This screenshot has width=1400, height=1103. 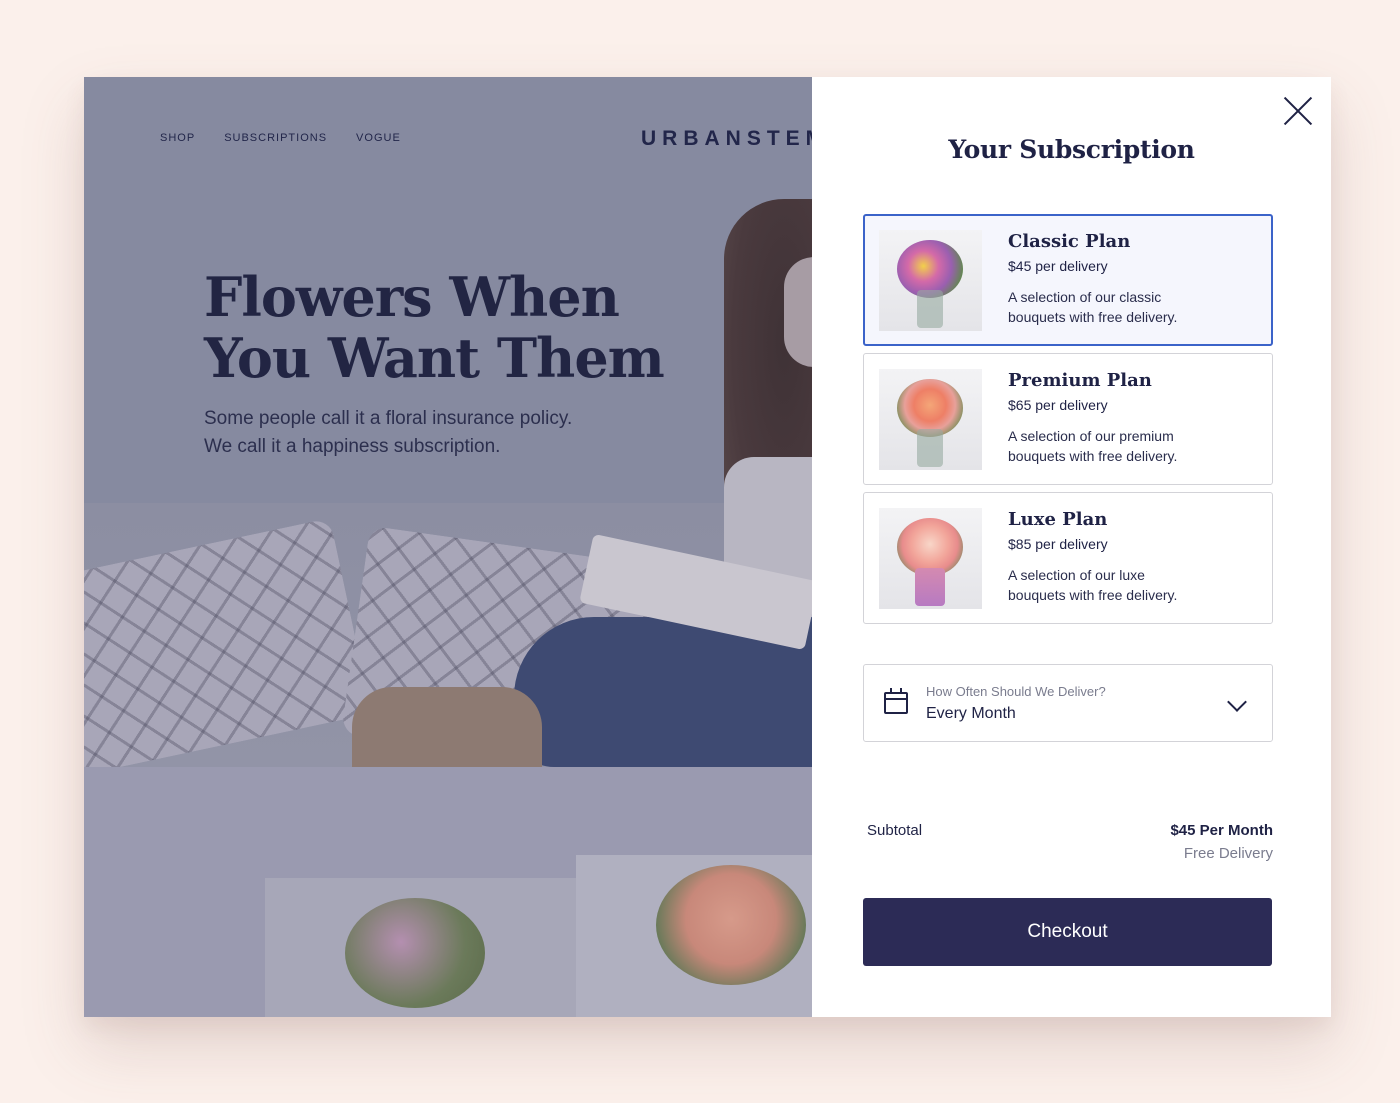 I want to click on calendar-icon, so click(x=896, y=701).